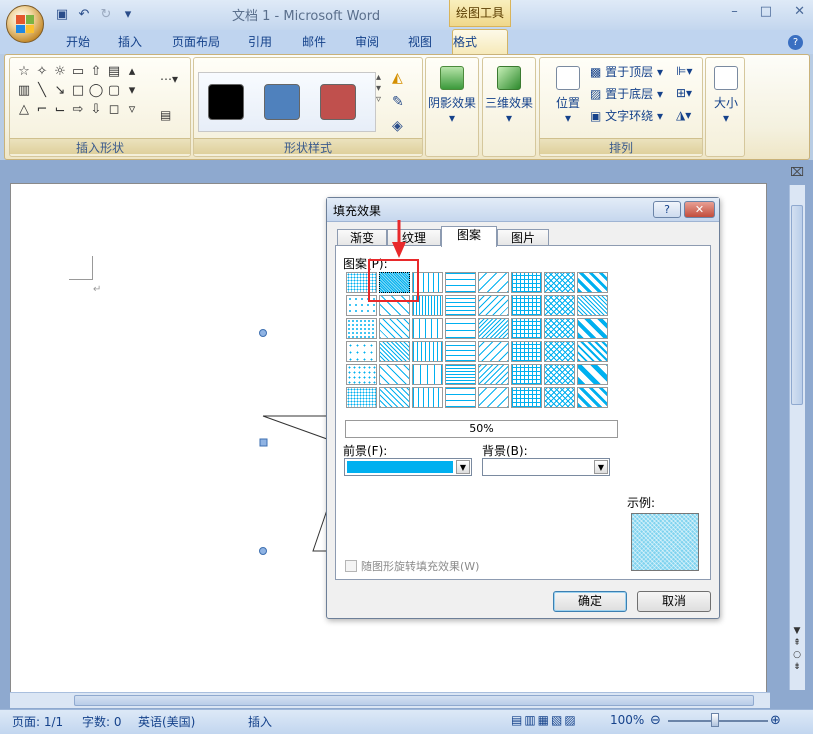 The width and height of the screenshot is (813, 734). Describe the element at coordinates (626, 94) in the screenshot. I see `send-to-back-button: ▨ 置于底层 ▾` at that location.